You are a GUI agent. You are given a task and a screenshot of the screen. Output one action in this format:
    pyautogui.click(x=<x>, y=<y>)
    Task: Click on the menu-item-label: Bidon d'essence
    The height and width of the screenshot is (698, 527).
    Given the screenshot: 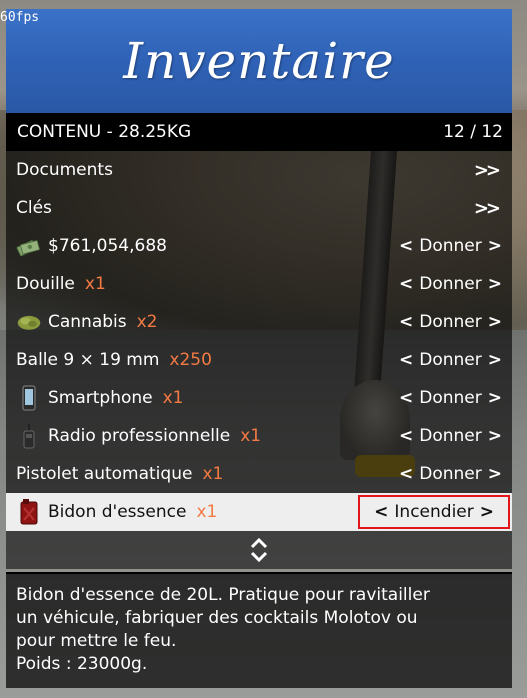 What is the action you would take?
    pyautogui.click(x=117, y=512)
    